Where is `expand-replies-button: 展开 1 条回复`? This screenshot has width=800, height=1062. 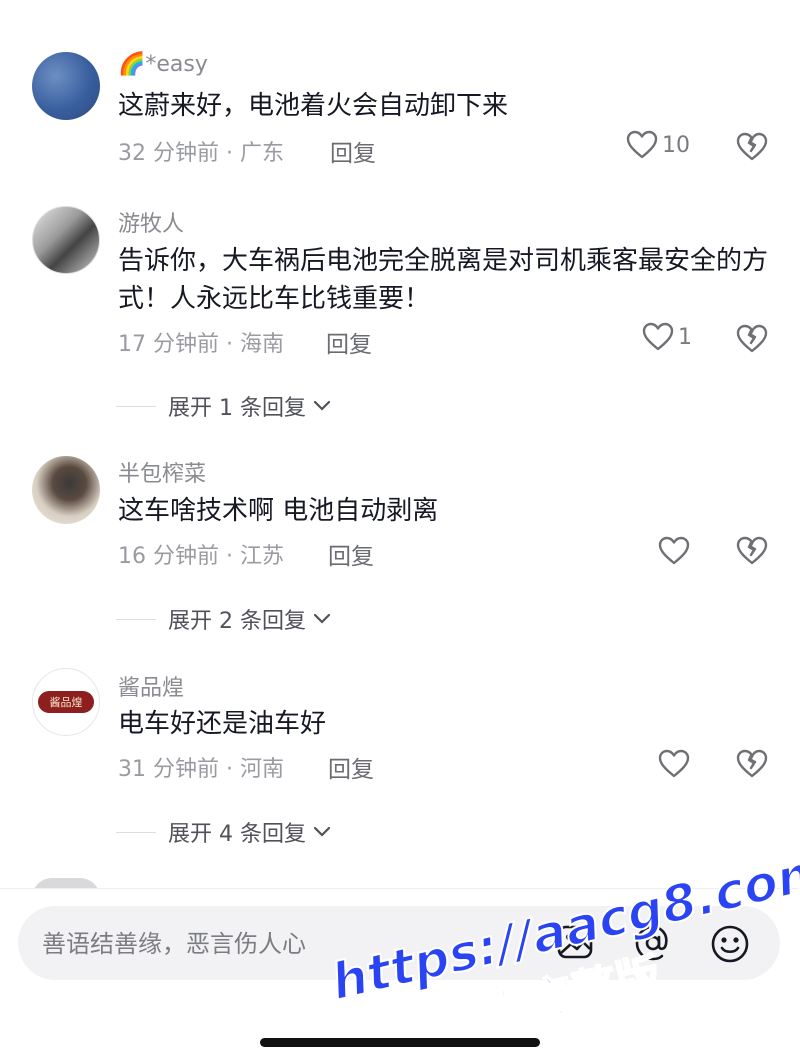 expand-replies-button: 展开 1 条回复 is located at coordinates (224, 406).